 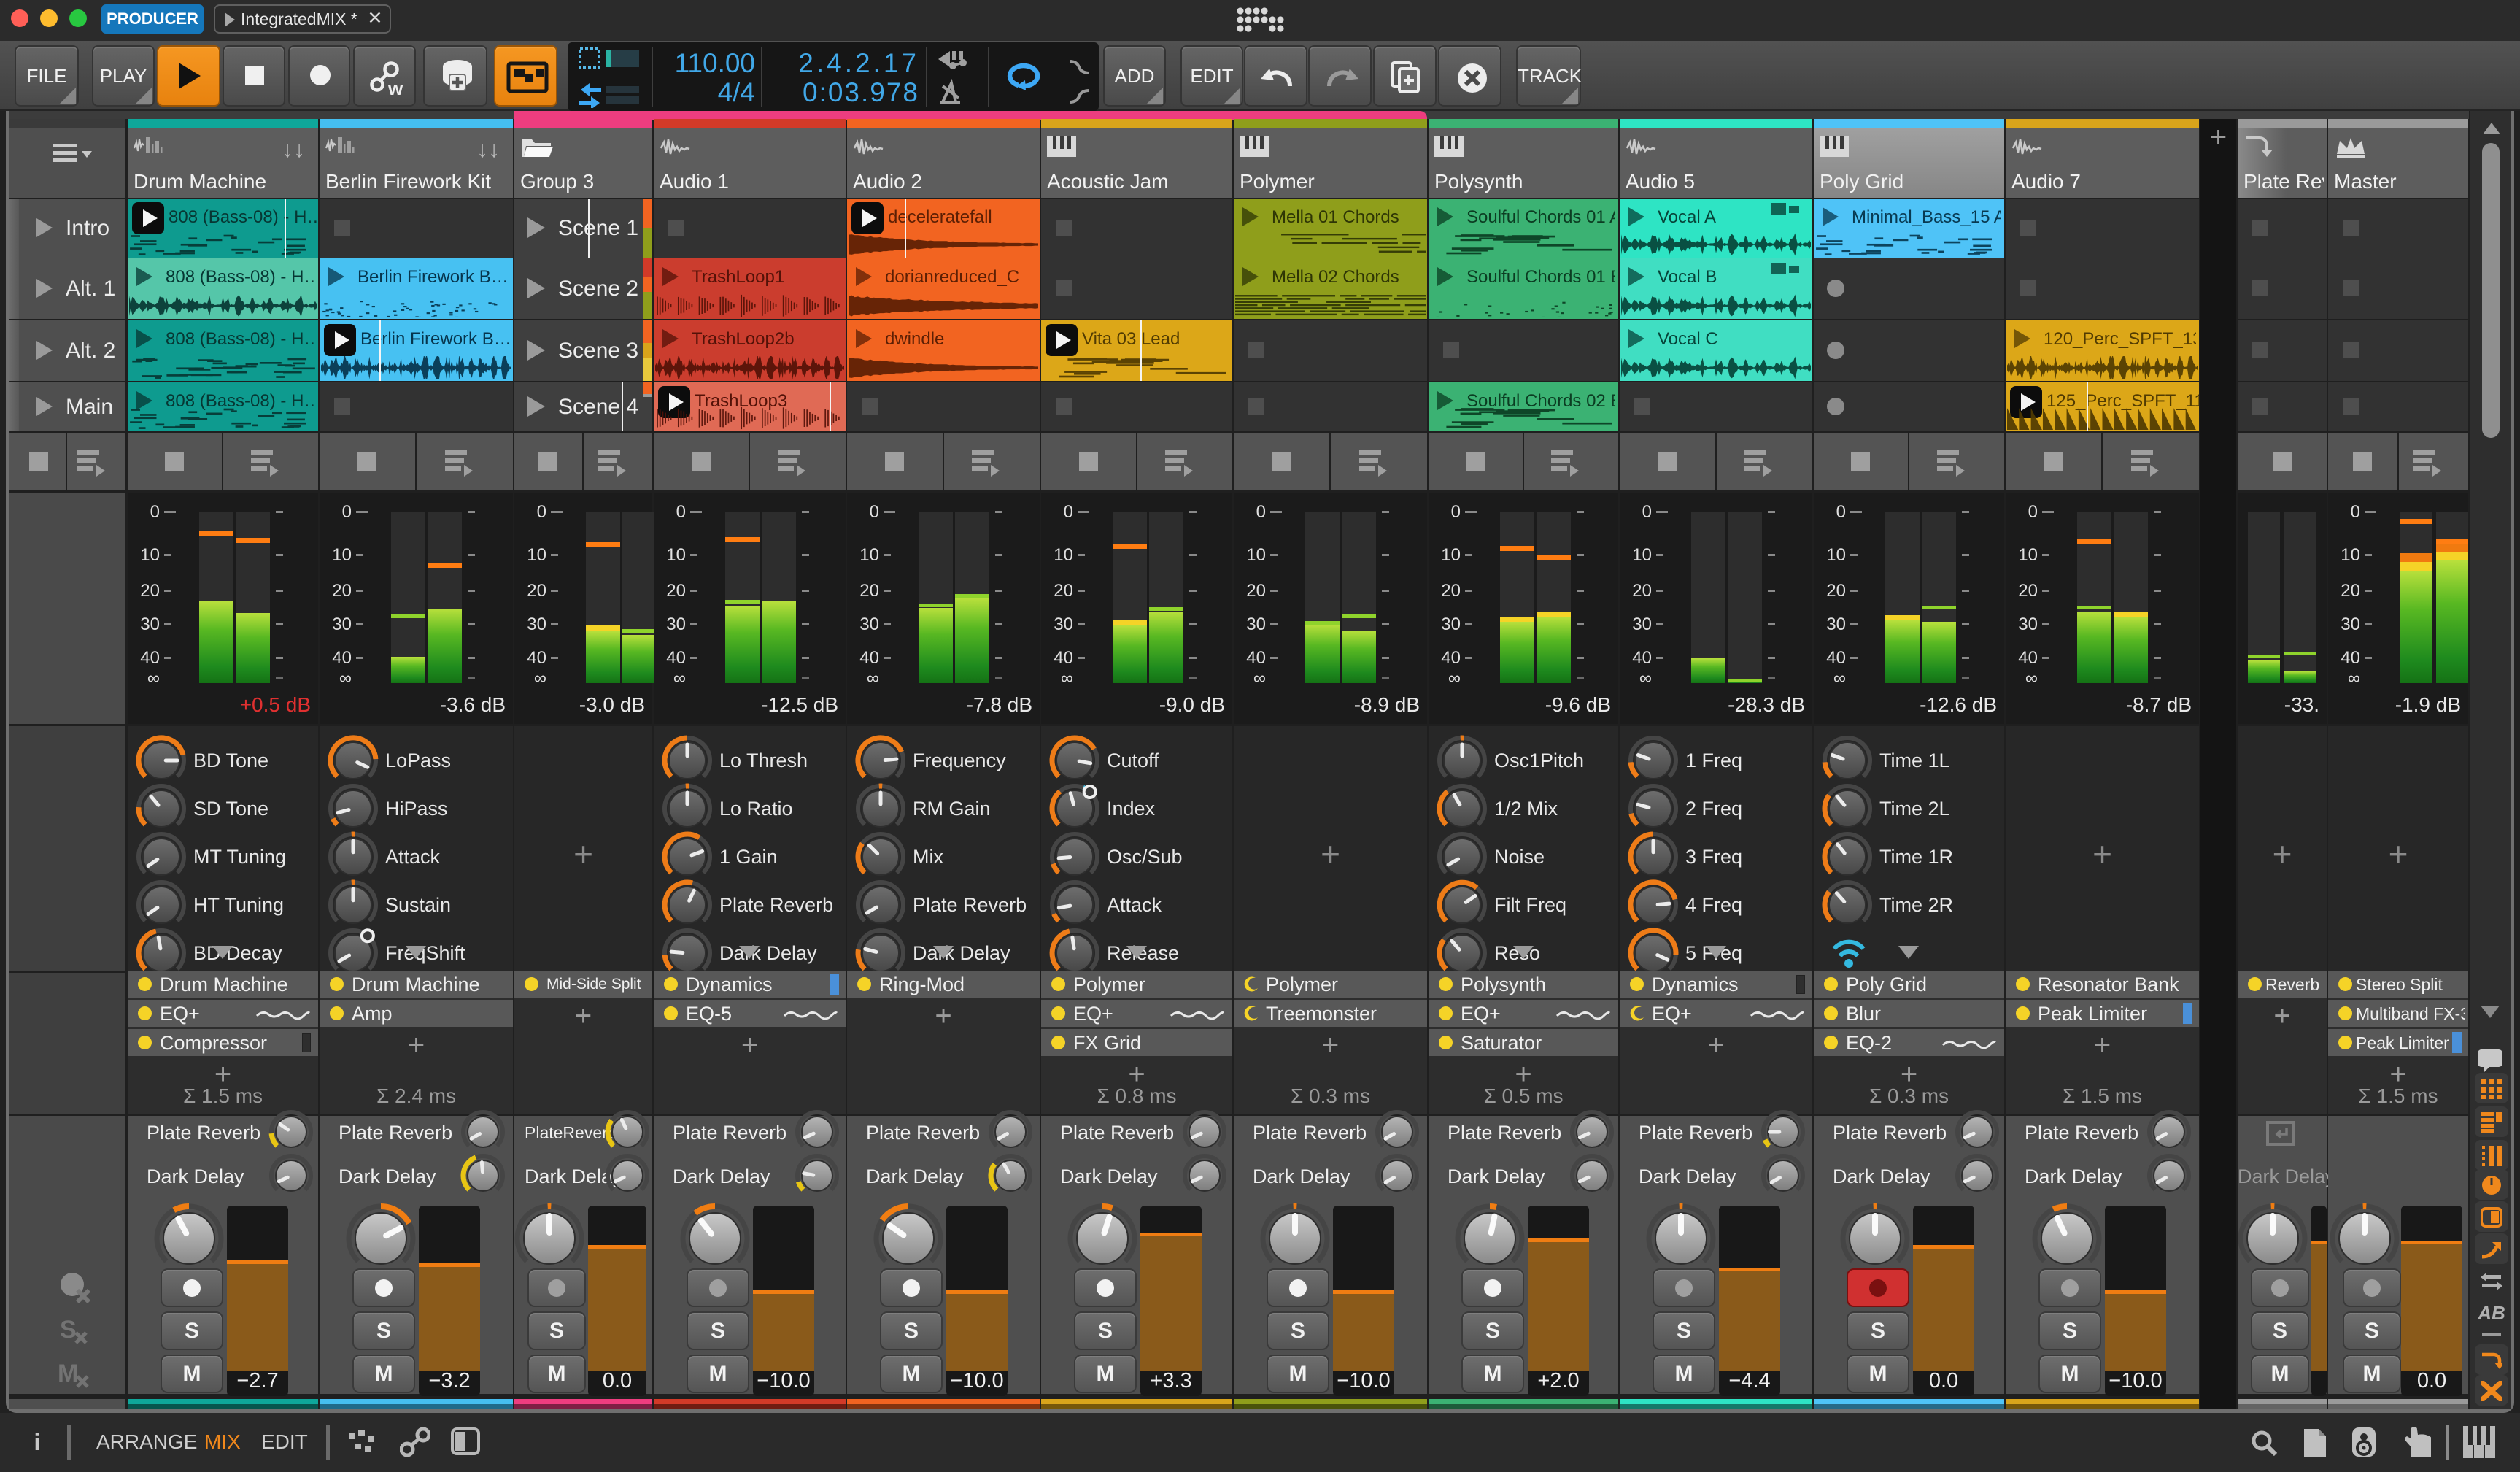 What do you see at coordinates (68, 1373) in the screenshot?
I see `svg-text: M` at bounding box center [68, 1373].